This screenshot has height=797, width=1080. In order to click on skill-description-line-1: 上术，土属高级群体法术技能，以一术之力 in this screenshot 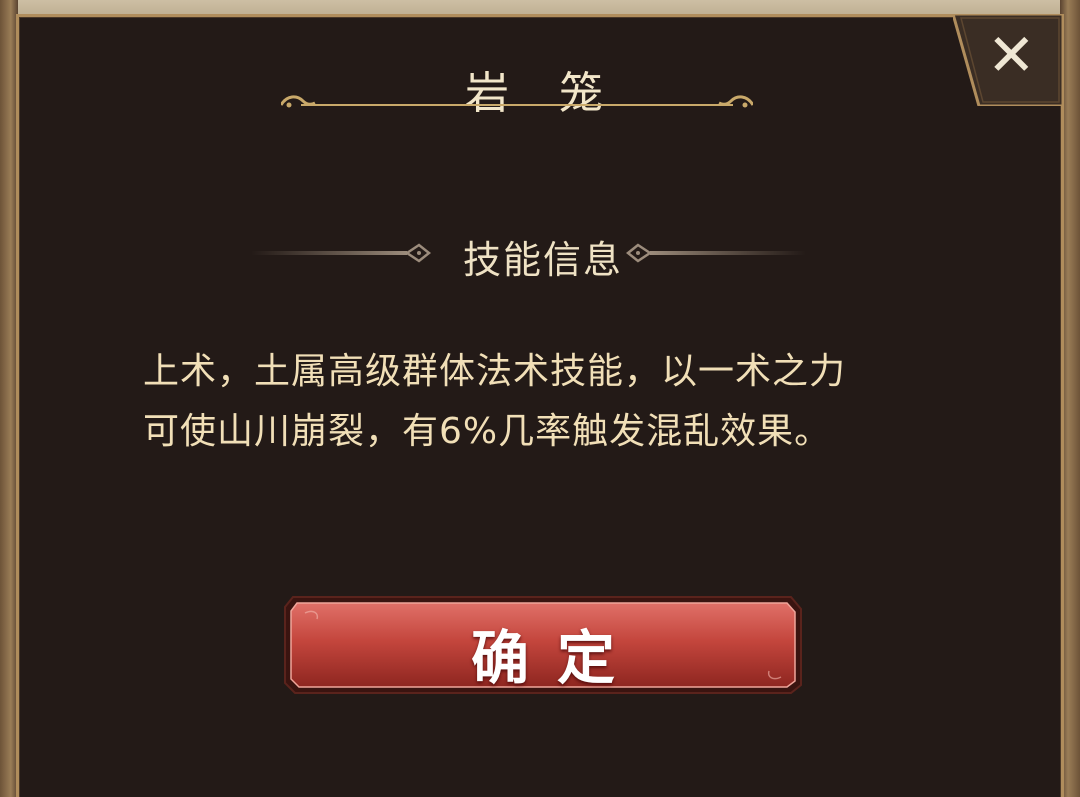, I will do `click(495, 371)`.